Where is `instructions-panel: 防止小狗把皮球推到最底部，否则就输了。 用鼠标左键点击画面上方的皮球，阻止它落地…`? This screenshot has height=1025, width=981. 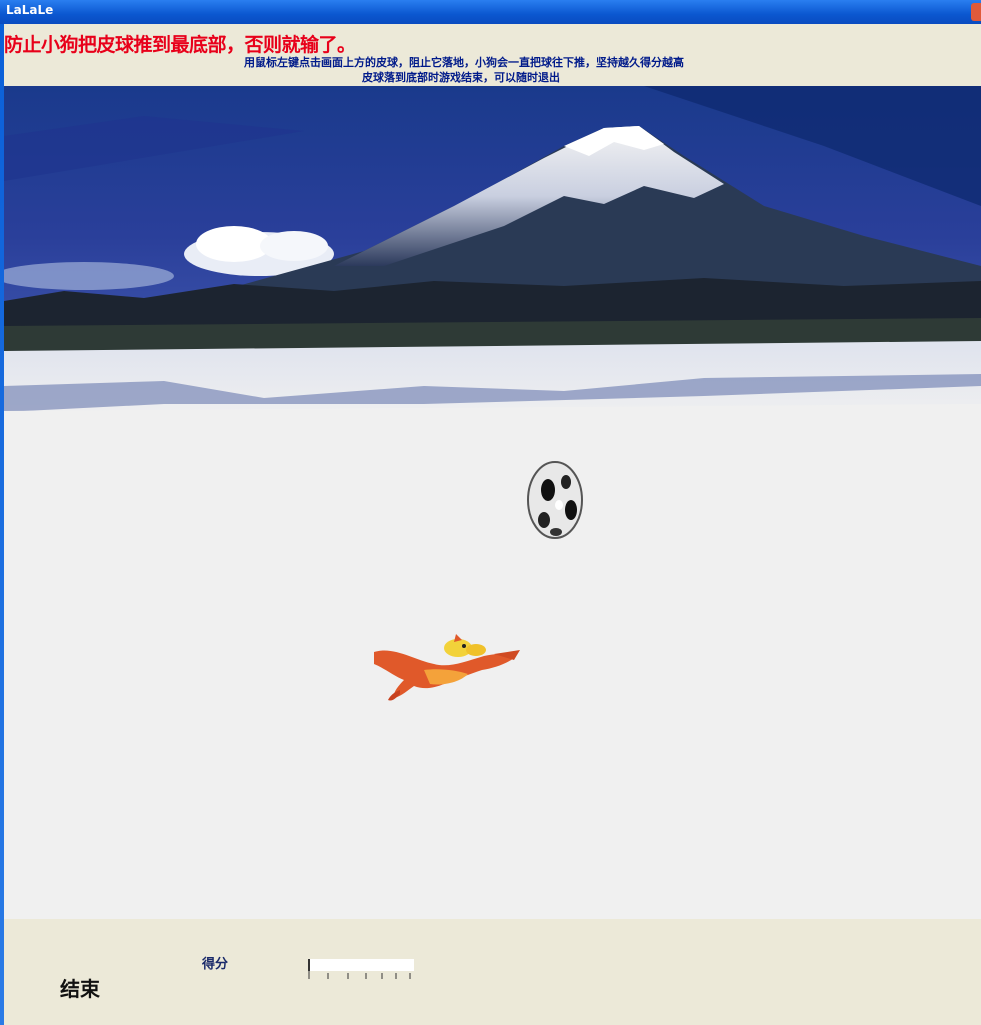 instructions-panel: 防止小狗把皮球推到最底部，否则就输了。 用鼠标左键点击画面上方的皮球，阻止它落地… is located at coordinates (492, 55).